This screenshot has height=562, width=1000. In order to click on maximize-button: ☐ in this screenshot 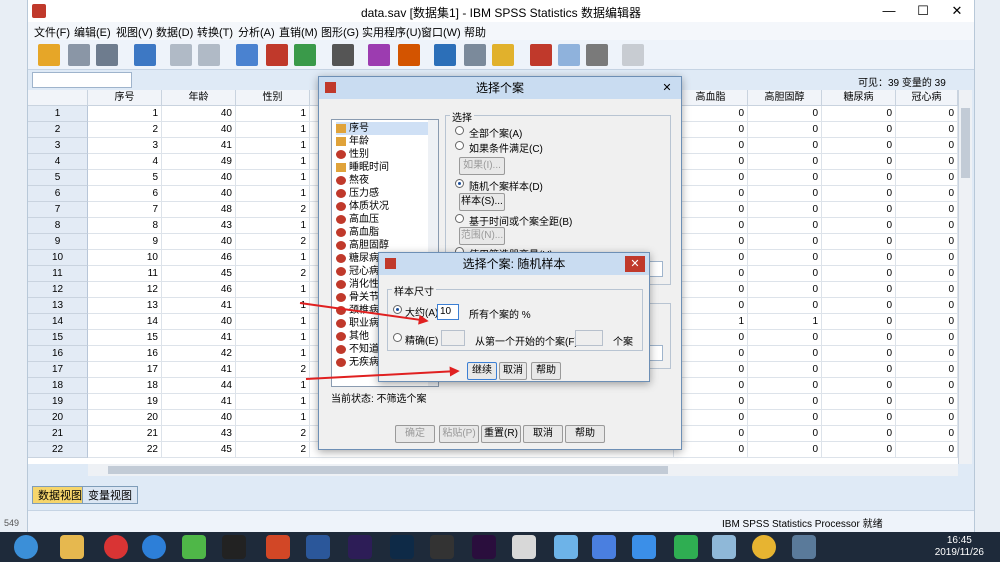, I will do `click(923, 11)`.